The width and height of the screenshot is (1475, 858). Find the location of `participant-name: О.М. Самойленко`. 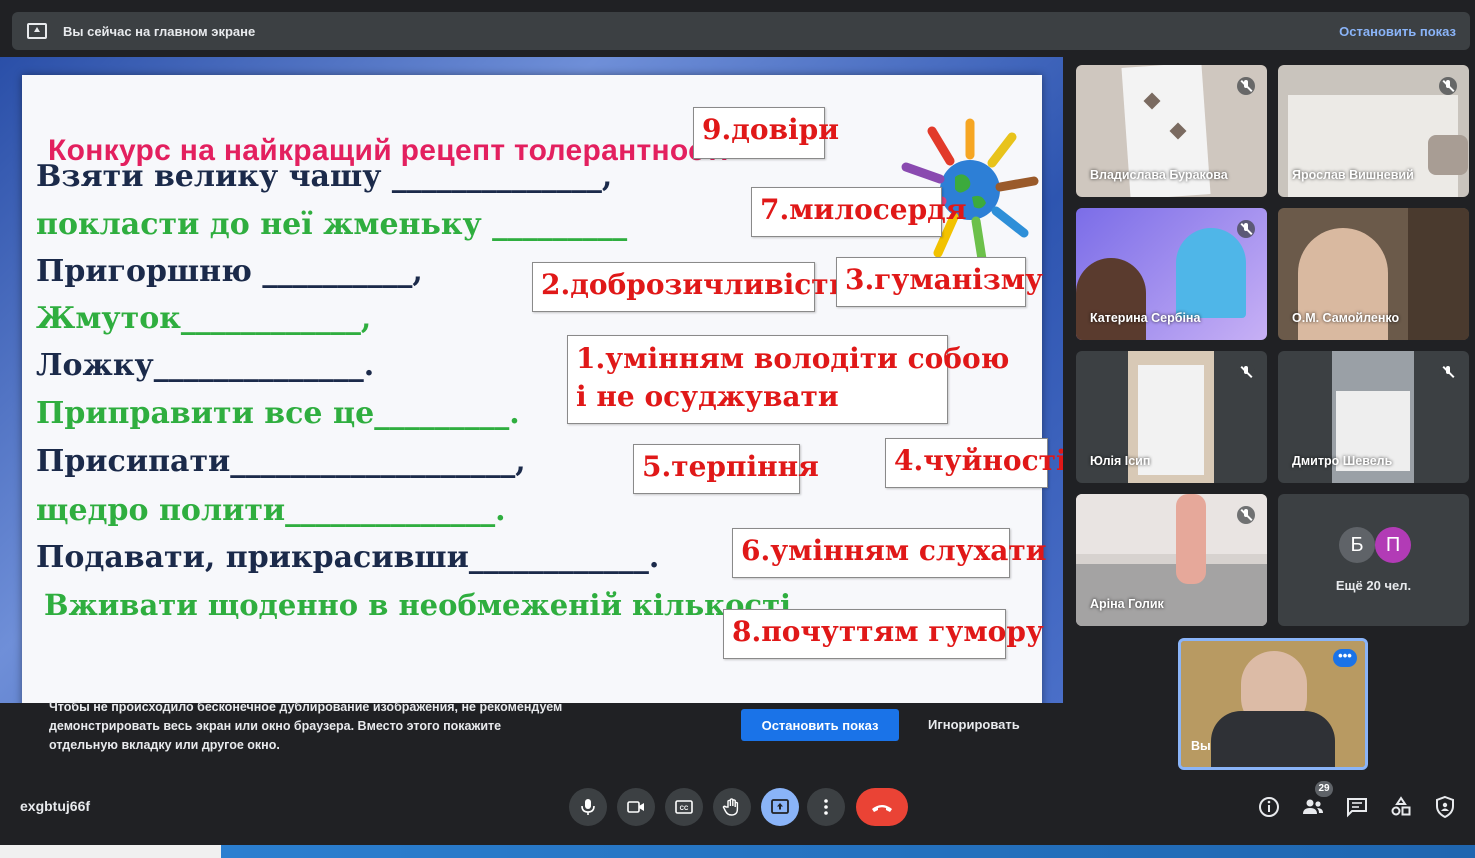

participant-name: О.М. Самойленко is located at coordinates (1346, 318).